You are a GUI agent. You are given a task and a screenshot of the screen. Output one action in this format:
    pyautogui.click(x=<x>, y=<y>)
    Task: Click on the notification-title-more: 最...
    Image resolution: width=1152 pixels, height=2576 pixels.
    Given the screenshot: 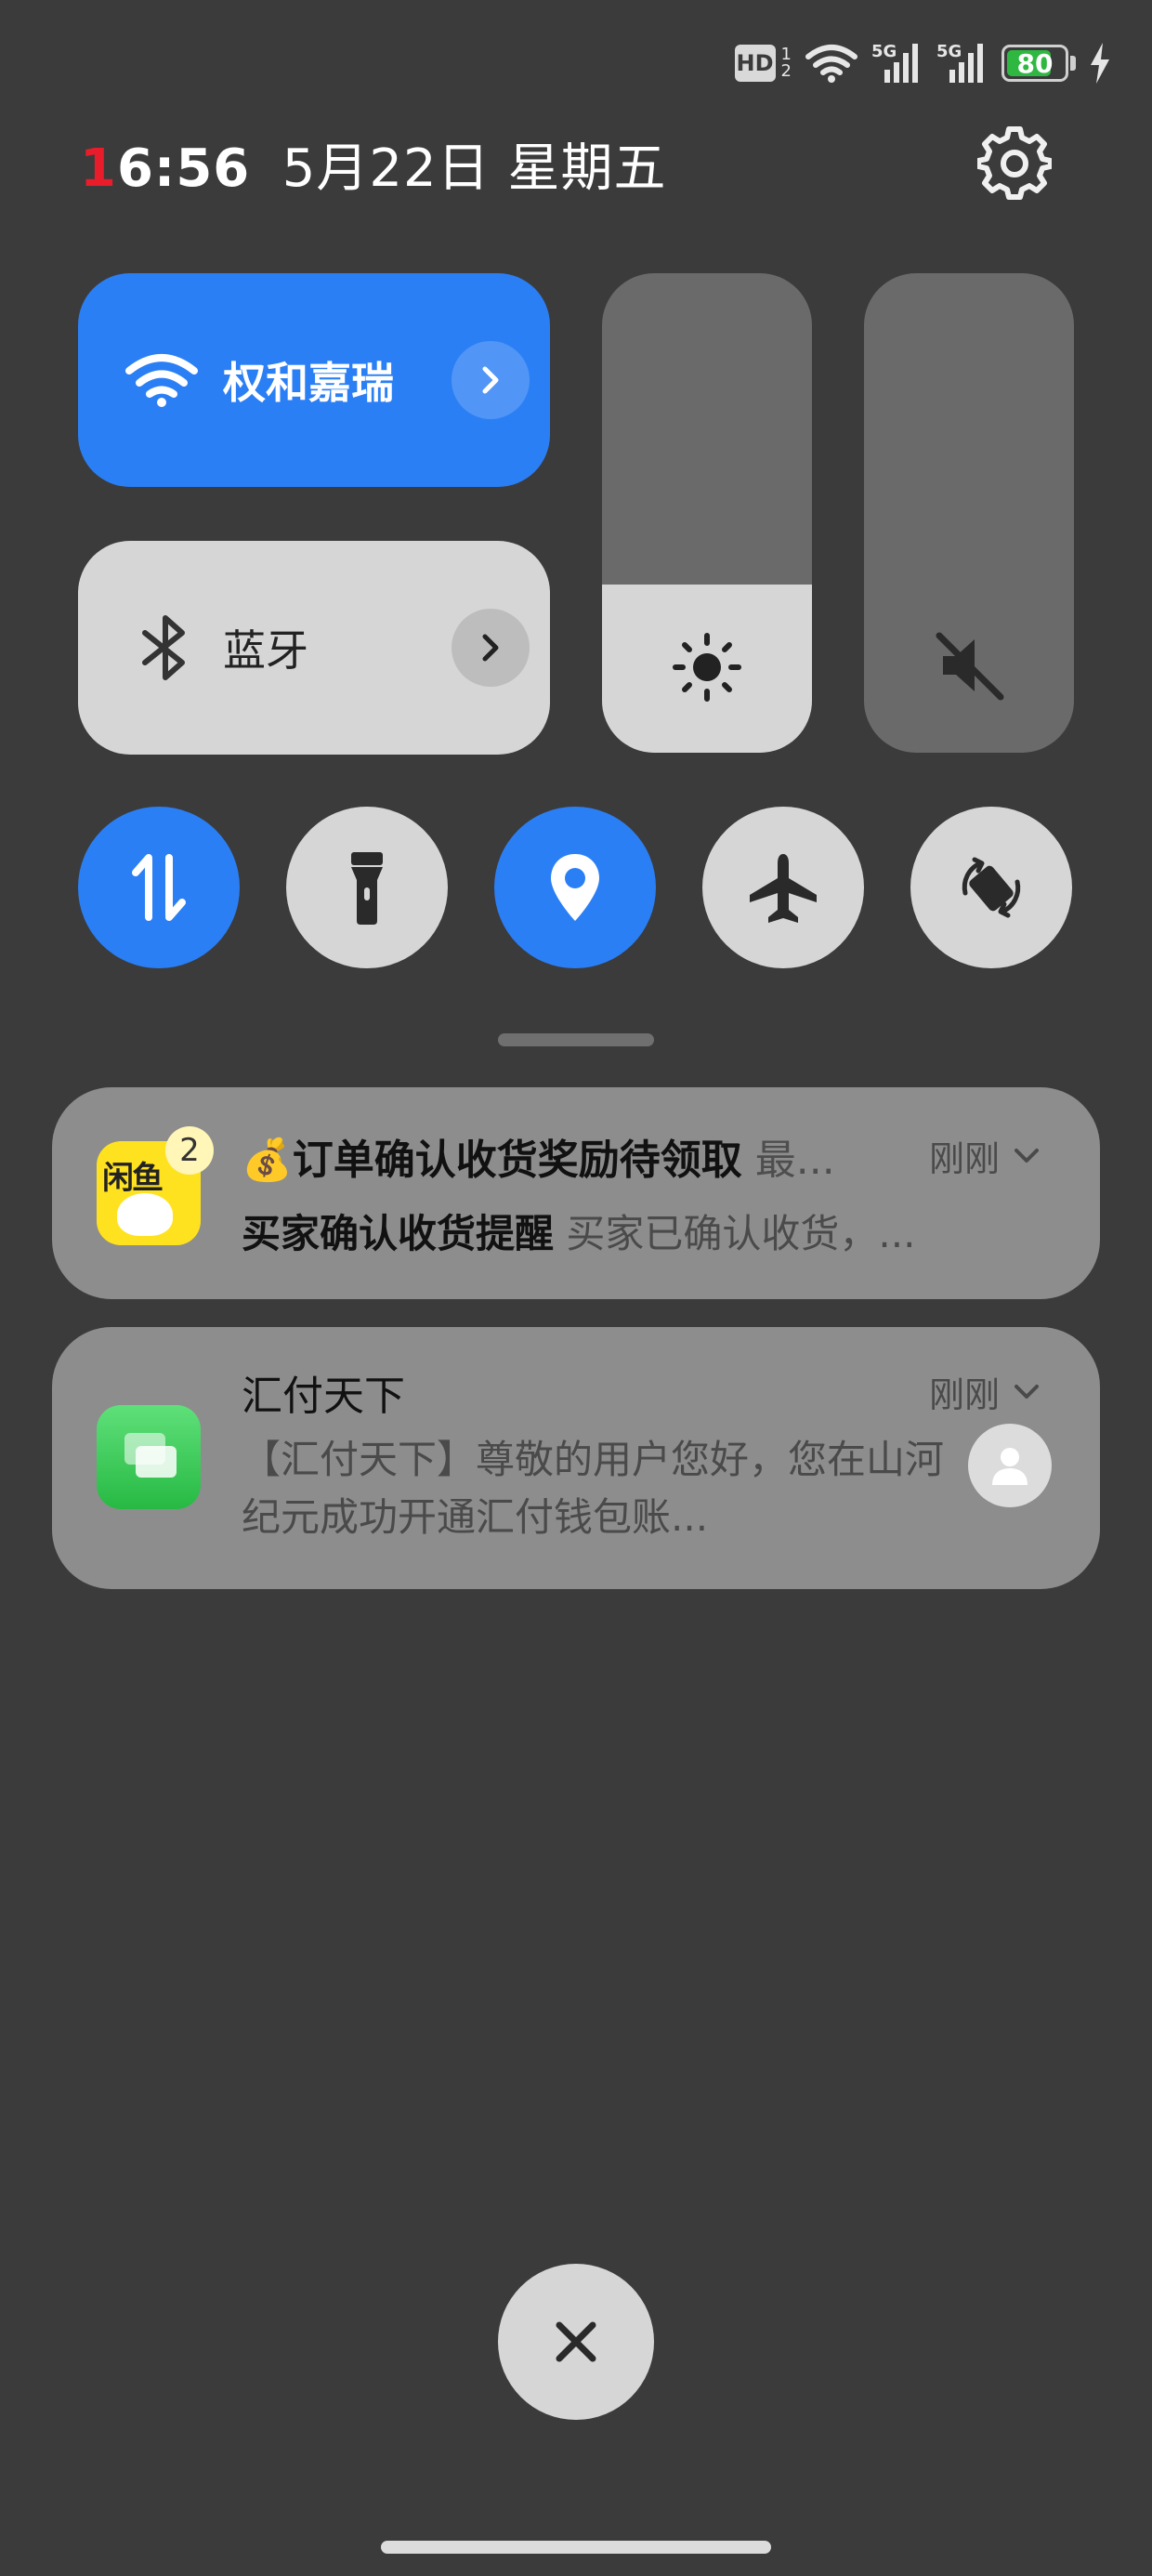 What is the action you would take?
    pyautogui.click(x=788, y=1160)
    